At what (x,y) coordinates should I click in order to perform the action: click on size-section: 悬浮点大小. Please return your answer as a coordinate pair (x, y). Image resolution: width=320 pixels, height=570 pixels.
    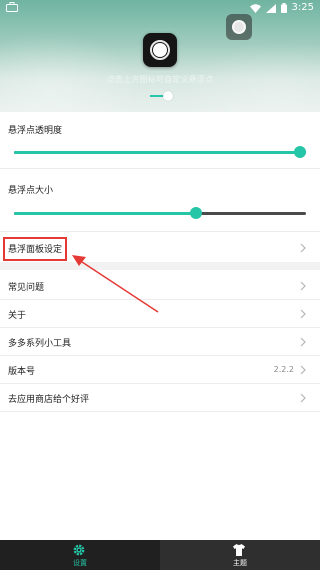
    Looking at the image, I should click on (160, 200).